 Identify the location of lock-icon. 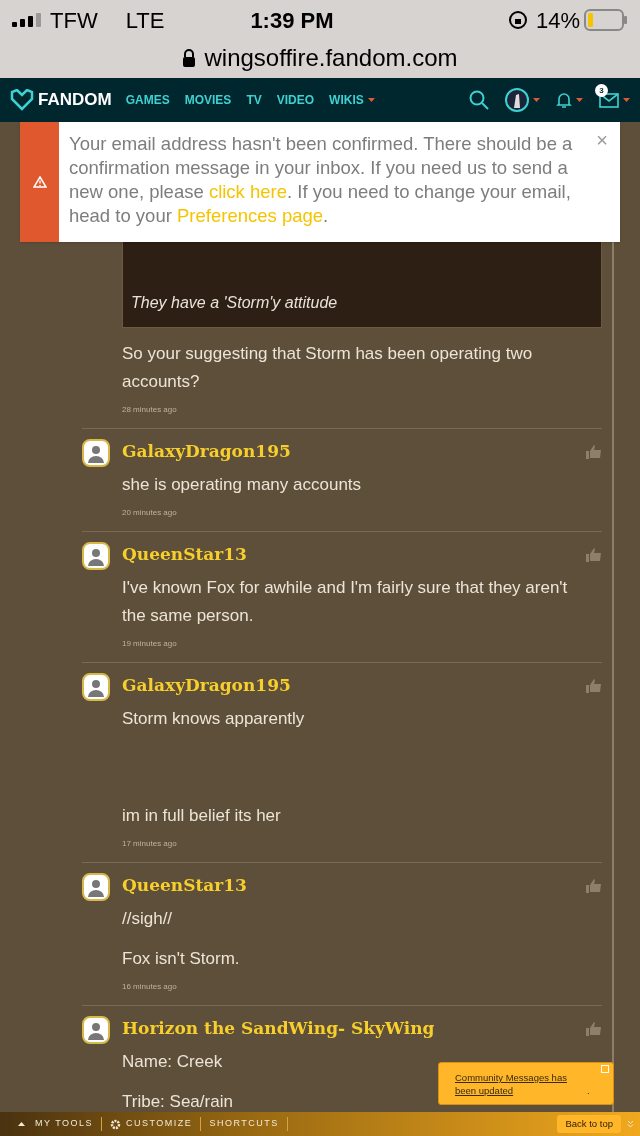
(189, 58).